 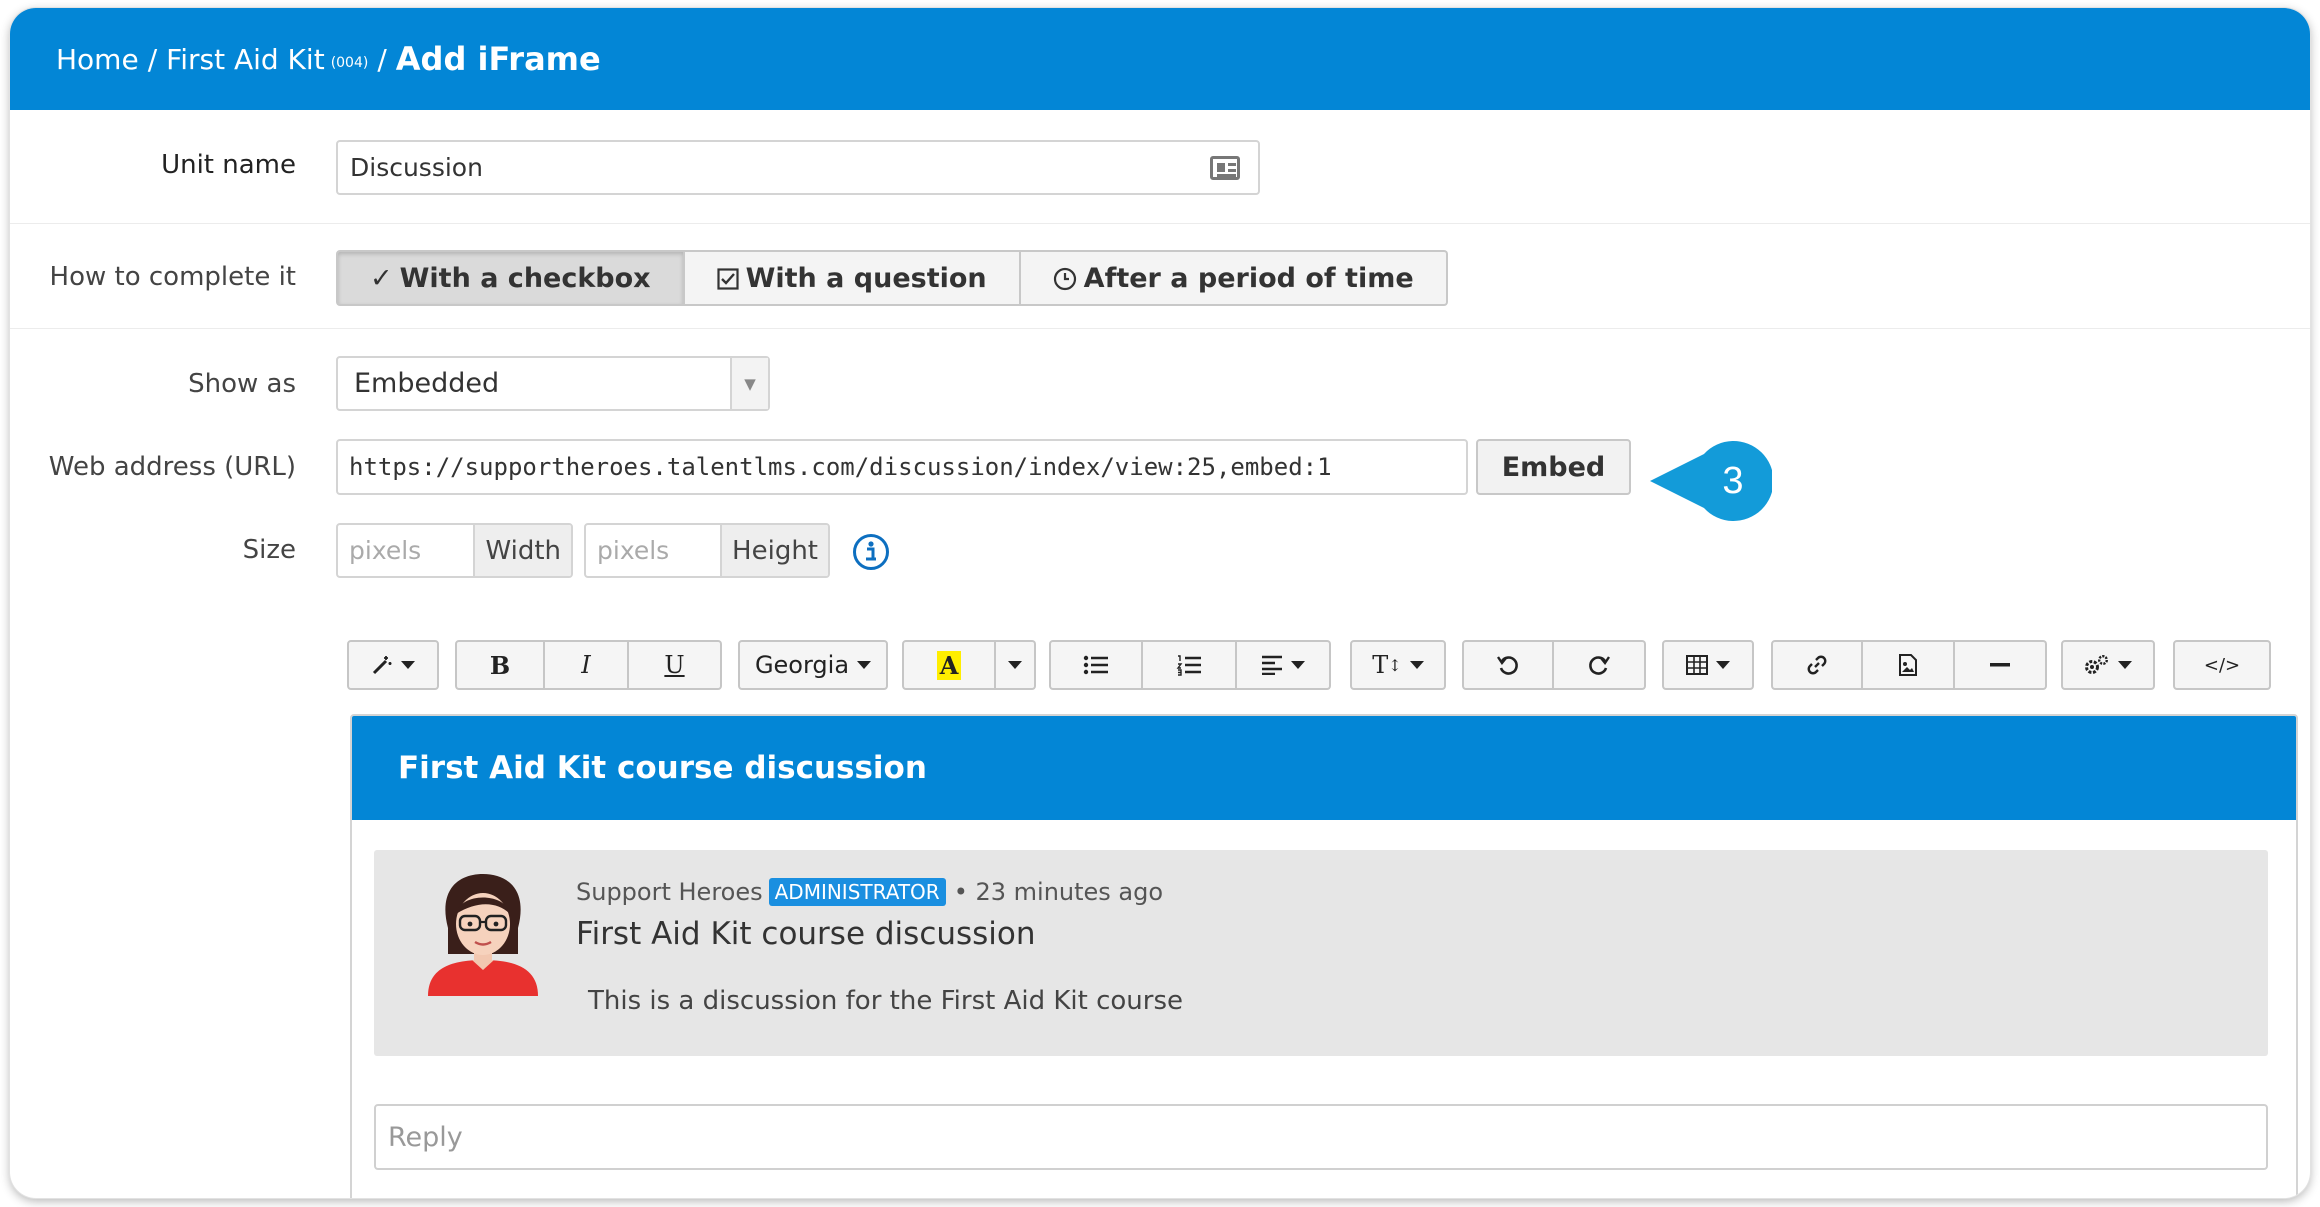 I want to click on embed-button: Embed, so click(x=1553, y=467).